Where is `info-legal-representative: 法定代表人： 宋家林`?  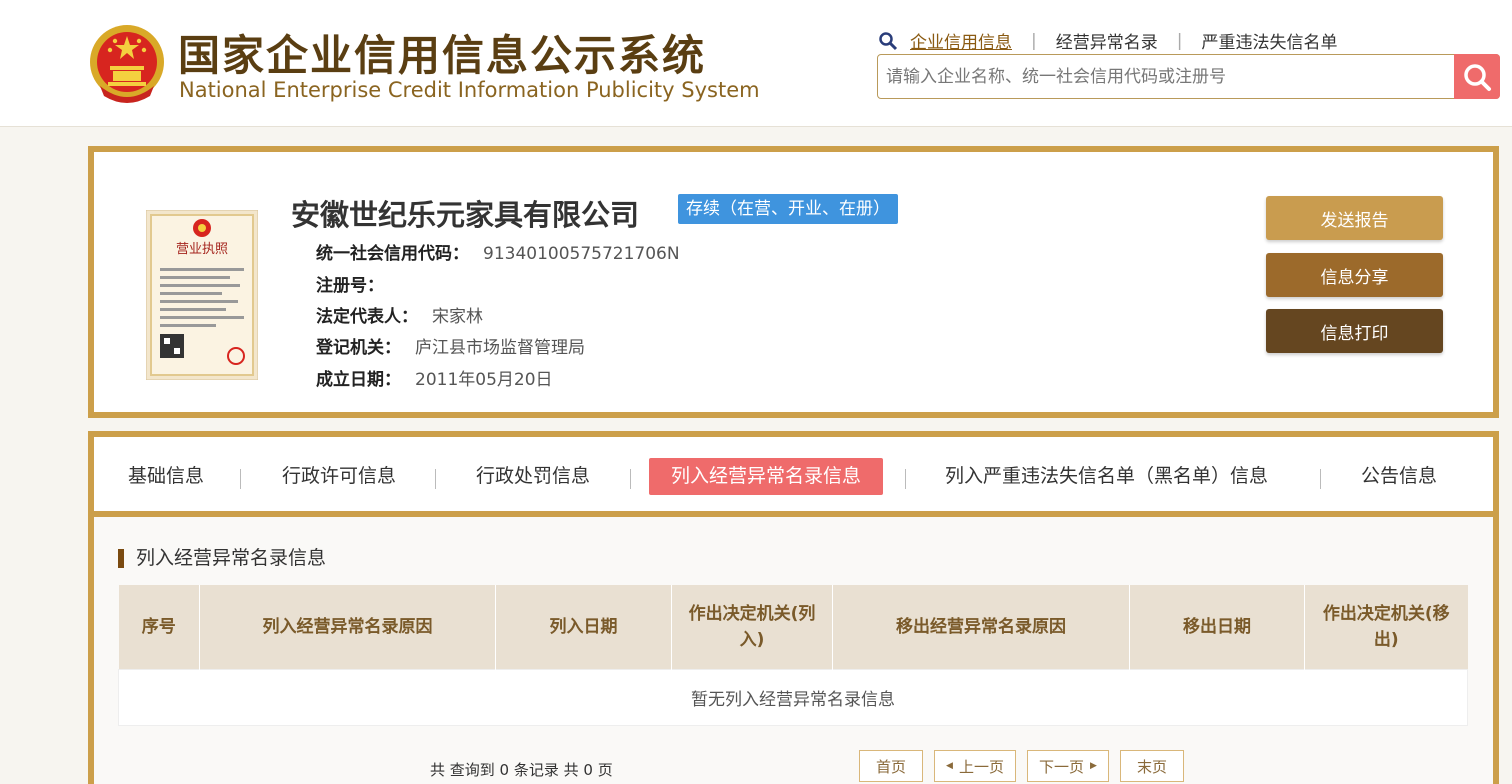 info-legal-representative: 法定代表人： 宋家林 is located at coordinates (399, 314).